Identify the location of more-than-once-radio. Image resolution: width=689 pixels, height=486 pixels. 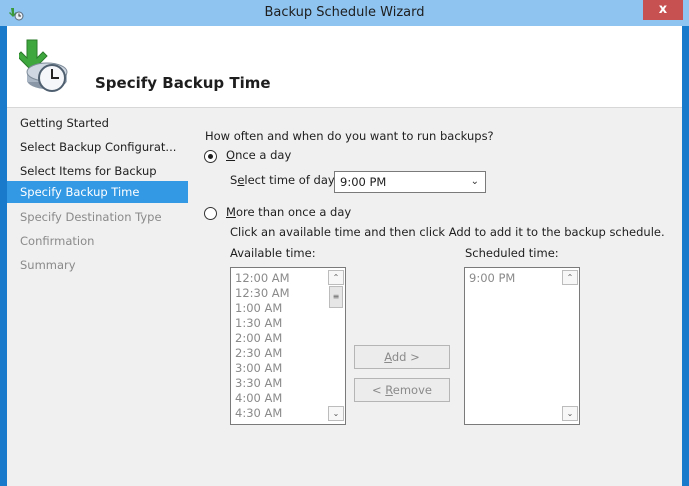
(210, 213).